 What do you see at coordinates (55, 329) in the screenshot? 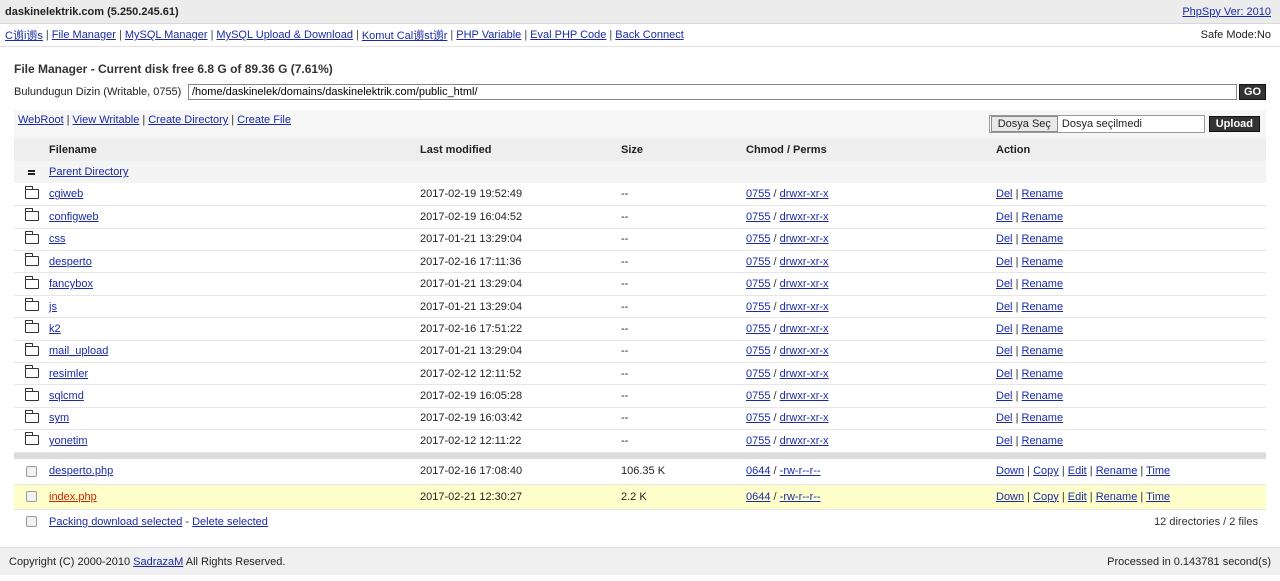
I see `directory-link: k2` at bounding box center [55, 329].